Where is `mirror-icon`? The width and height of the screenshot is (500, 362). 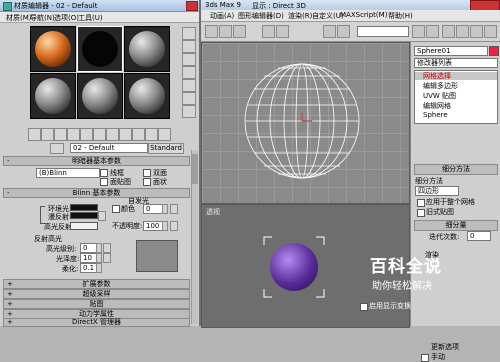
mirror-icon is located at coordinates (418, 31).